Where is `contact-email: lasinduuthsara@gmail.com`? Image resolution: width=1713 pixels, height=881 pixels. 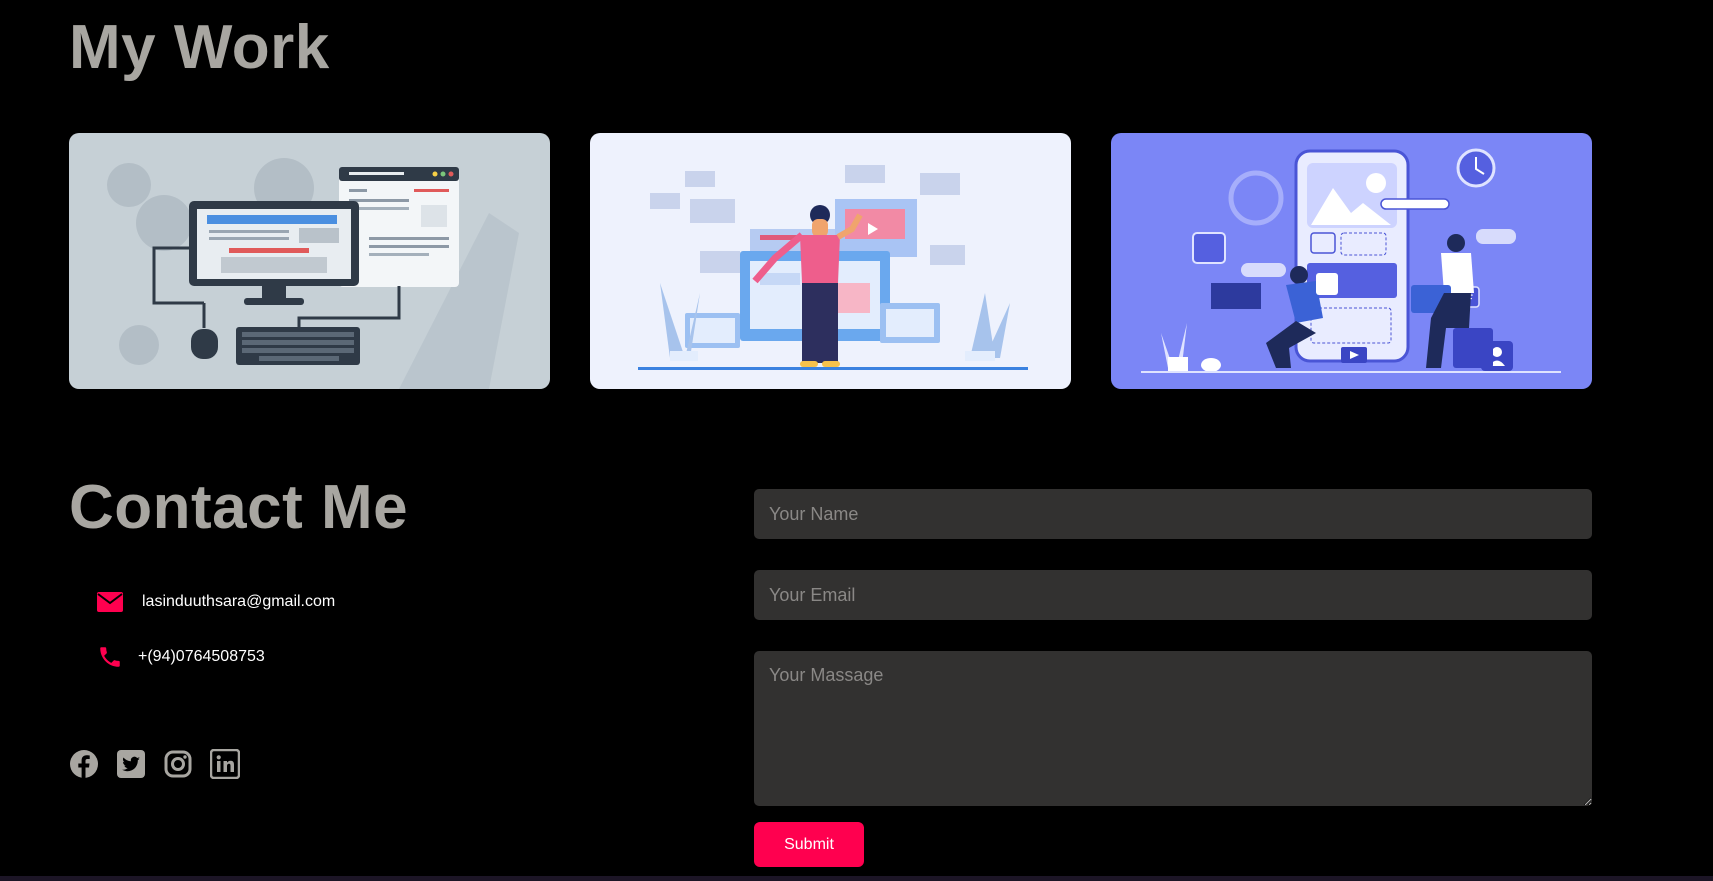 contact-email: lasinduuthsara@gmail.com is located at coordinates (216, 602).